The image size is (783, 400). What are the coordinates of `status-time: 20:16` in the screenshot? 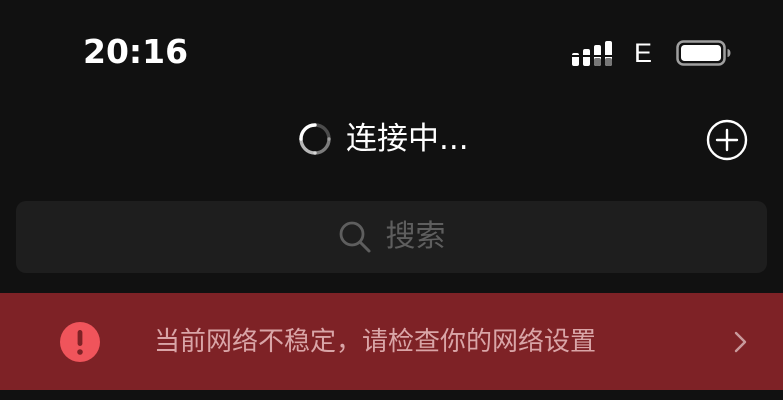 It's located at (136, 51).